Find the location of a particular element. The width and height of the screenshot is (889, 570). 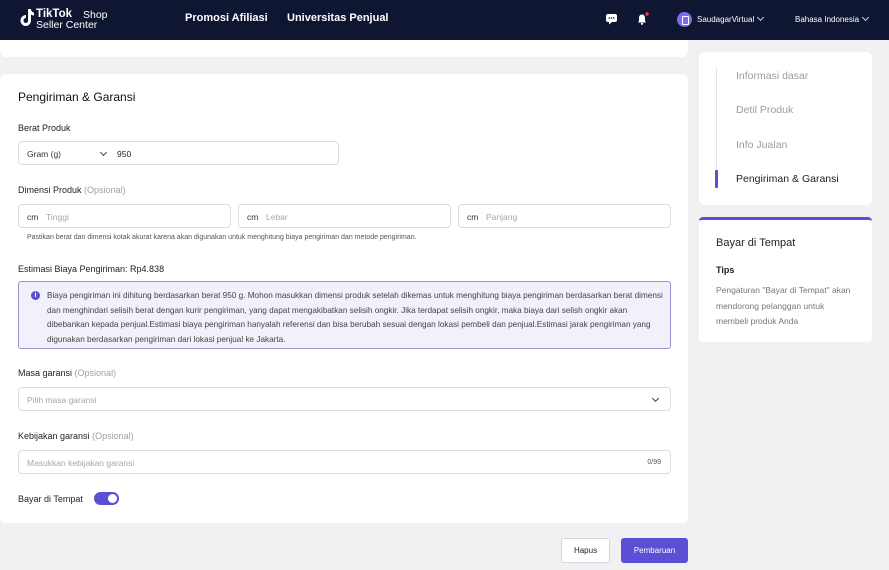

nav-promosi-afiliasi: Promosi Afiliasi is located at coordinates (226, 18).